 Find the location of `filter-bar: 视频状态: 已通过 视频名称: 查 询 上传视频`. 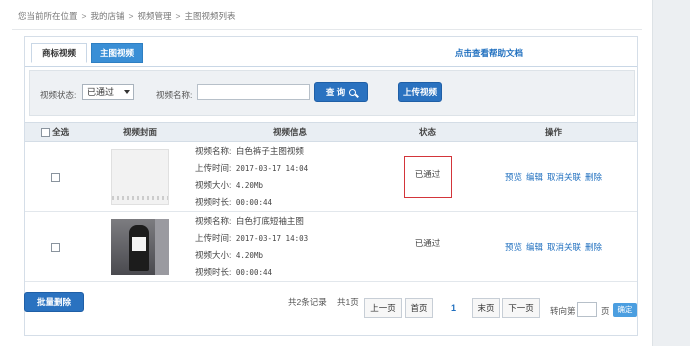

filter-bar: 视频状态: 已通过 视频名称: 查 询 上传视频 is located at coordinates (332, 93).